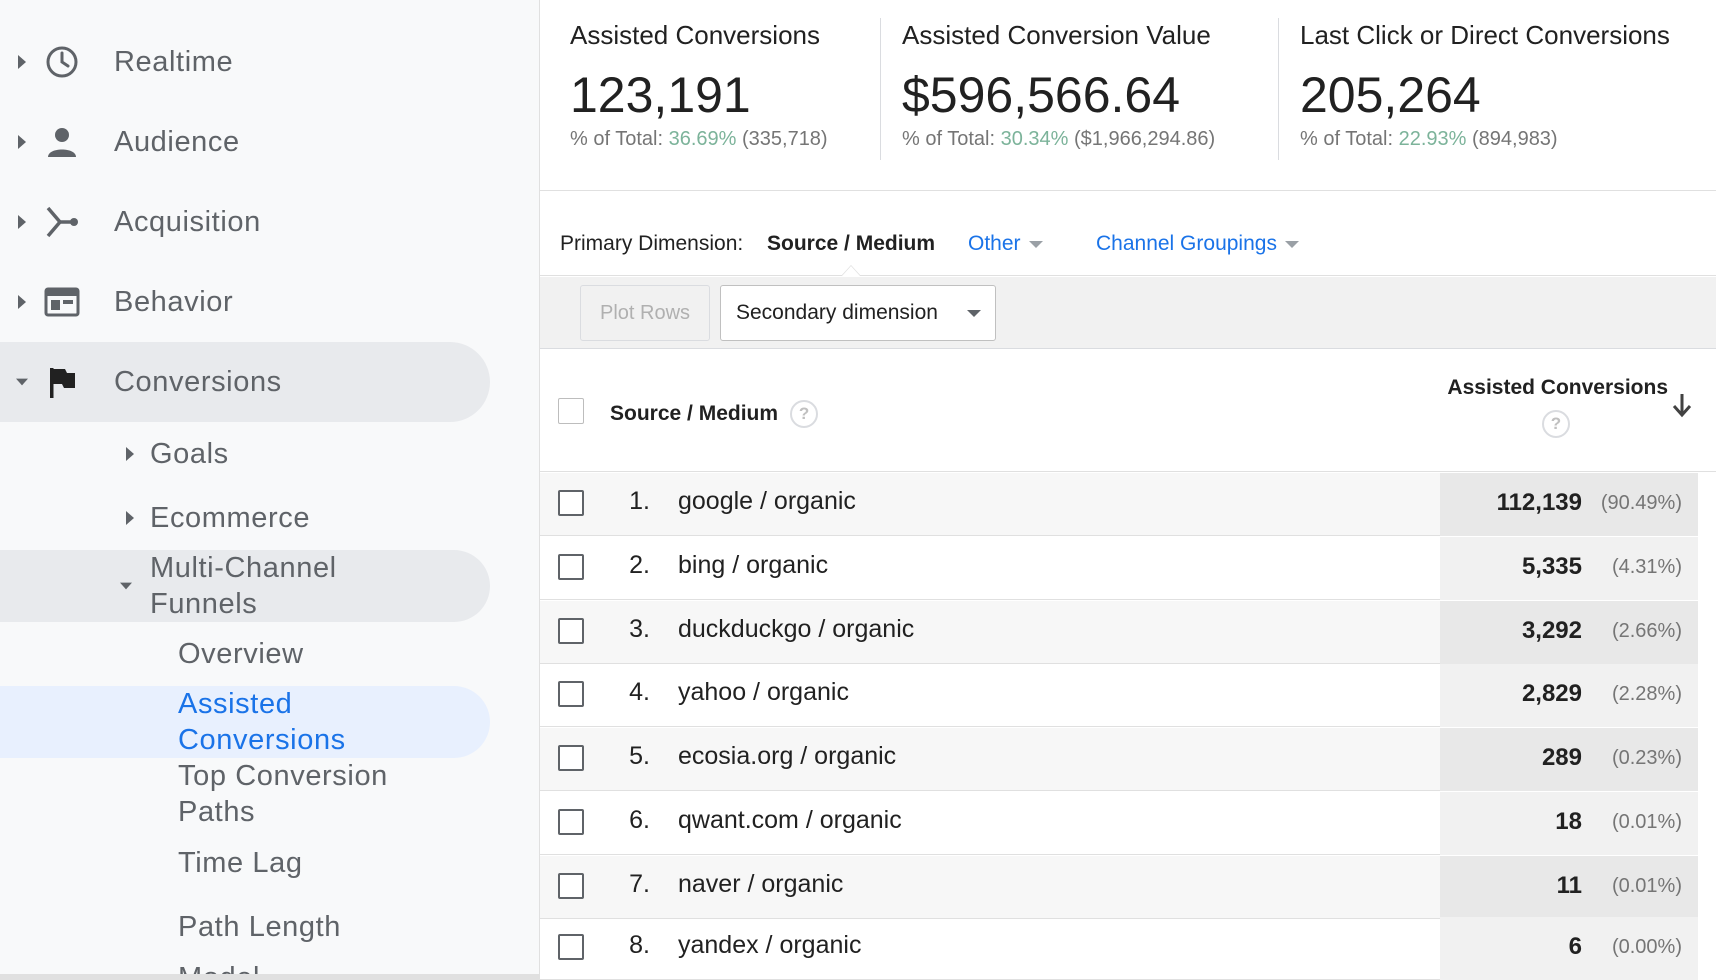 The image size is (1716, 980). What do you see at coordinates (245, 454) in the screenshot?
I see `sidebar-item-goals: Goals` at bounding box center [245, 454].